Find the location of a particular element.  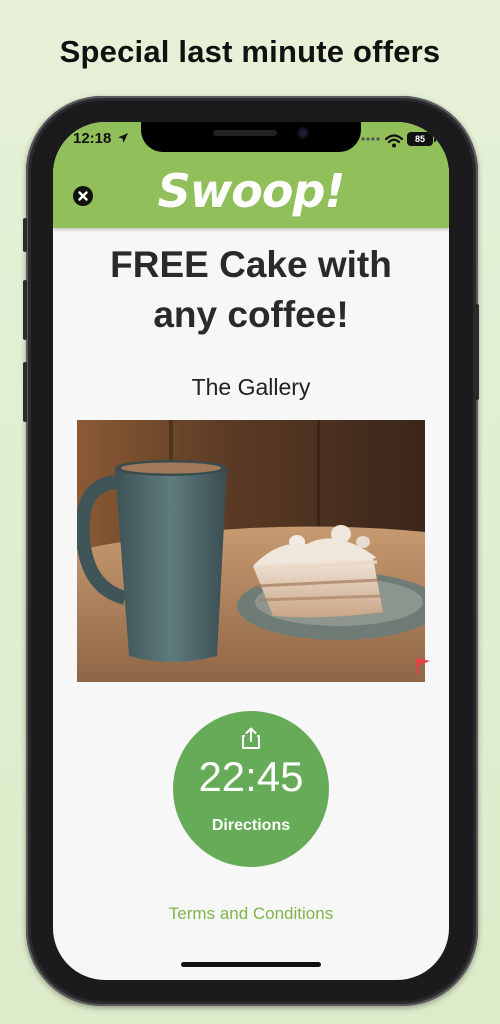

phone-speaker is located at coordinates (245, 133).